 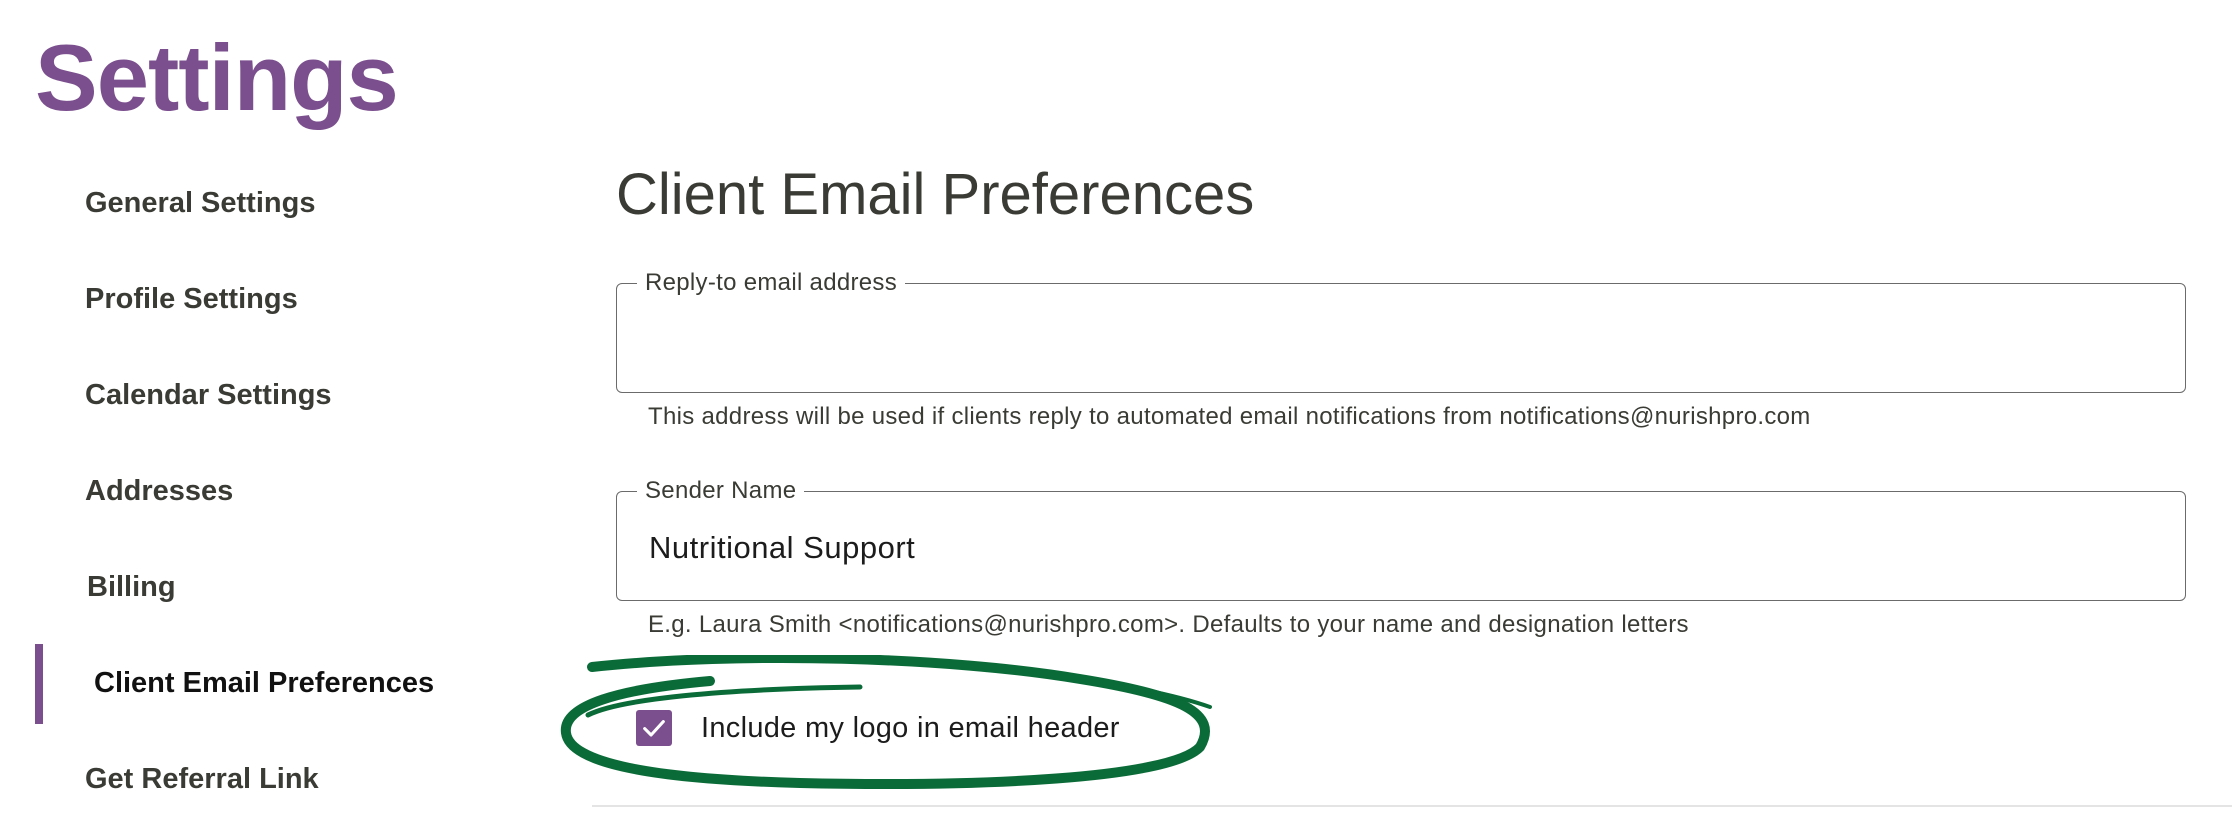 I want to click on section-title: Client Email Preferences, so click(x=935, y=194).